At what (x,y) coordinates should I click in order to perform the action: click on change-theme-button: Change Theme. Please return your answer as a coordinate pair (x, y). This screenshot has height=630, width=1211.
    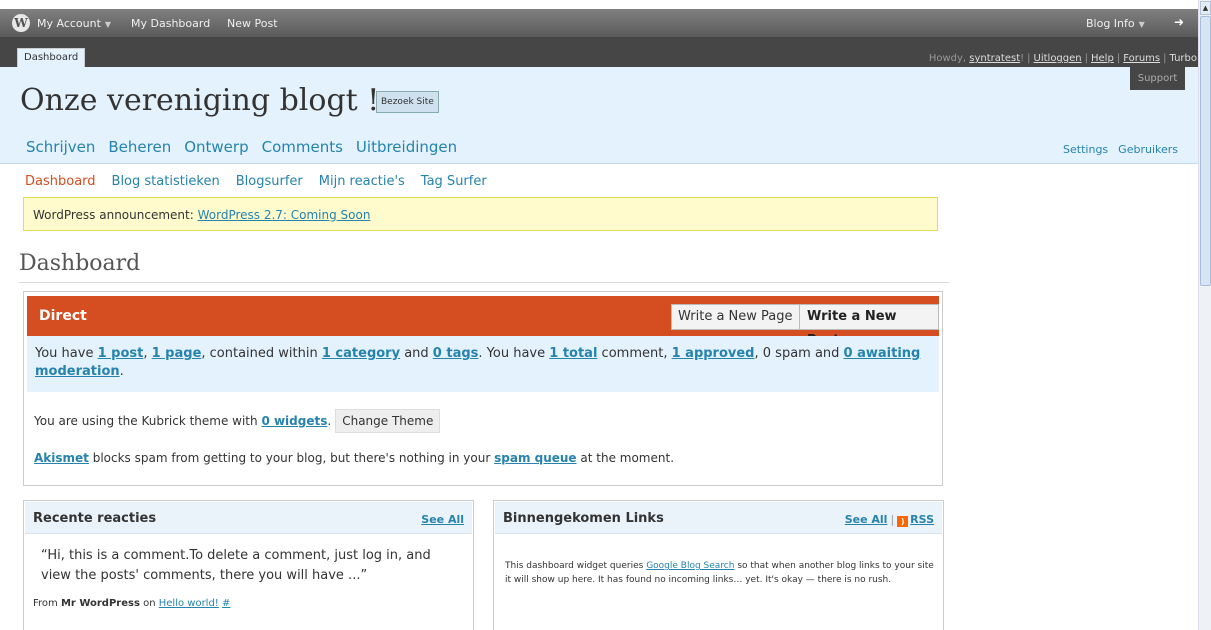
    Looking at the image, I should click on (388, 421).